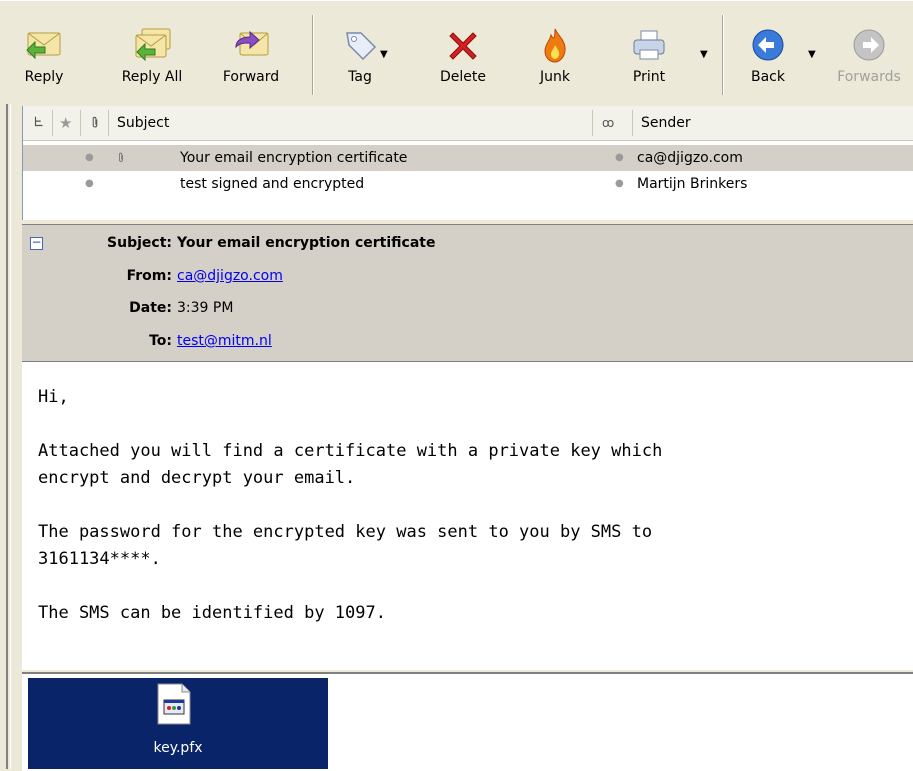 Image resolution: width=913 pixels, height=771 pixels. What do you see at coordinates (768, 45) in the screenshot?
I see `back-arrow-icon` at bounding box center [768, 45].